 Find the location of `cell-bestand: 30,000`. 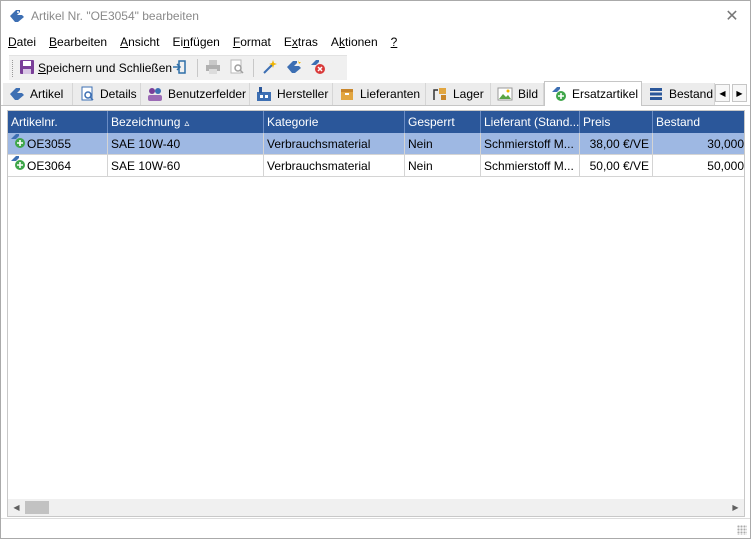

cell-bestand: 30,000 is located at coordinates (698, 144).